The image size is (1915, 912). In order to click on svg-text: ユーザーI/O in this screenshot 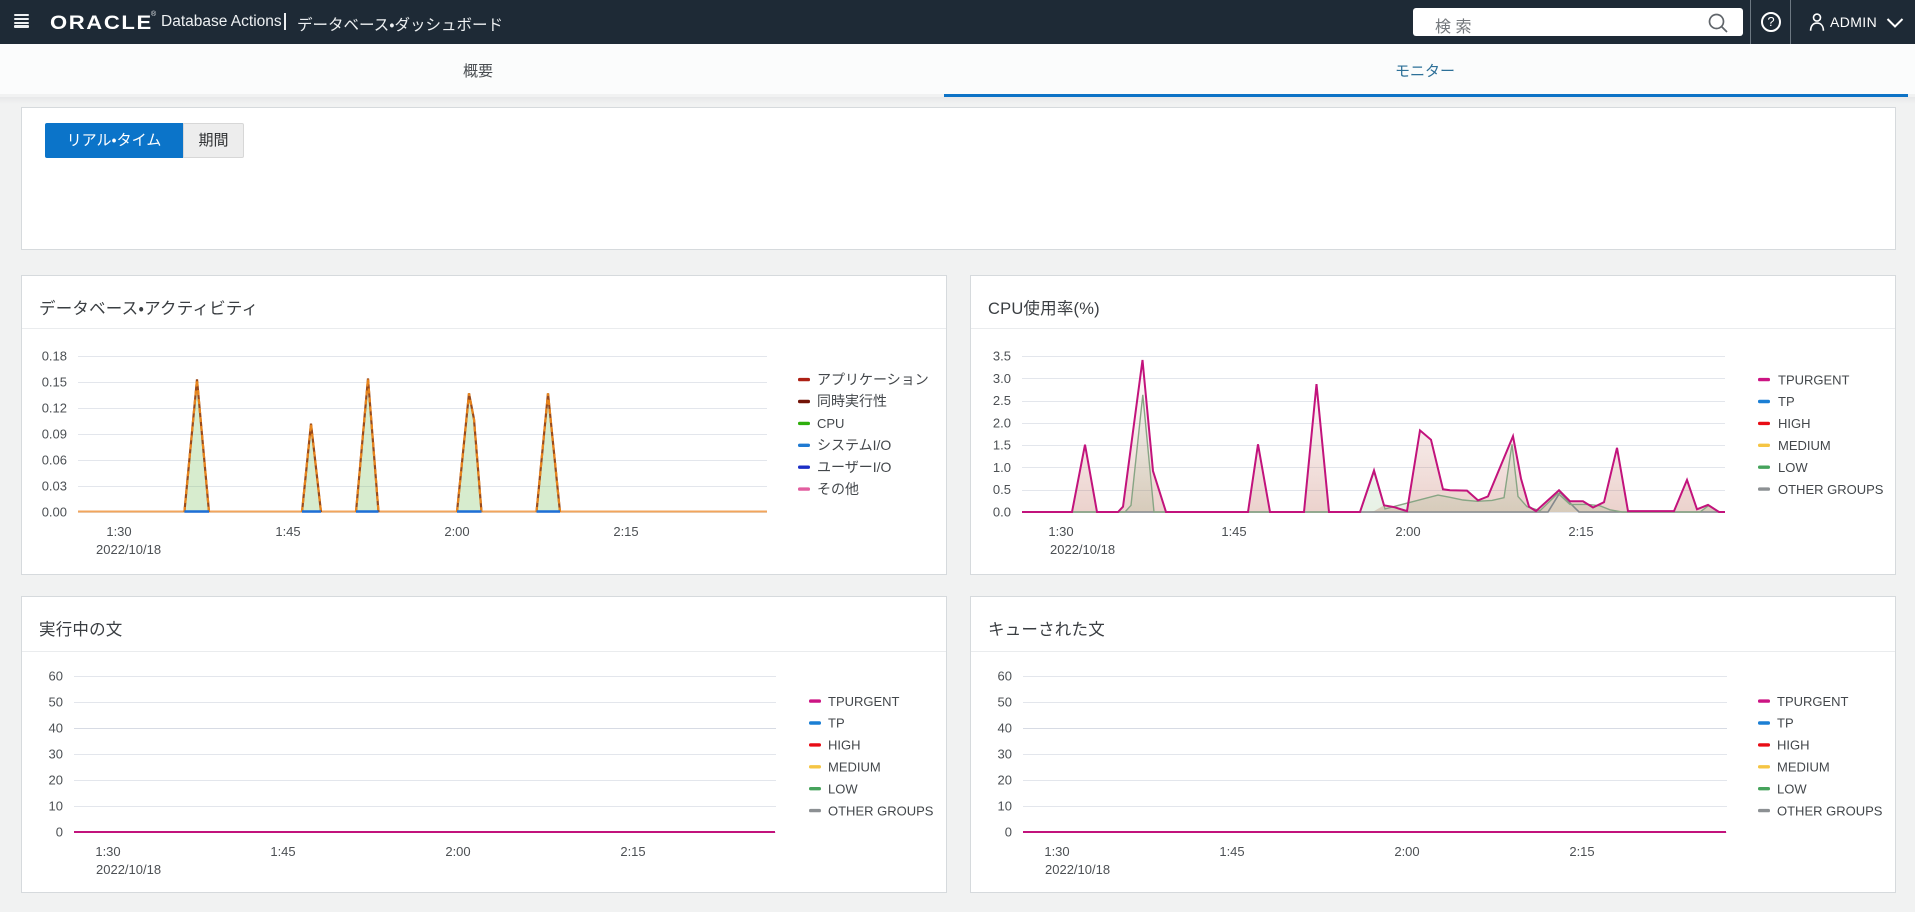, I will do `click(854, 467)`.